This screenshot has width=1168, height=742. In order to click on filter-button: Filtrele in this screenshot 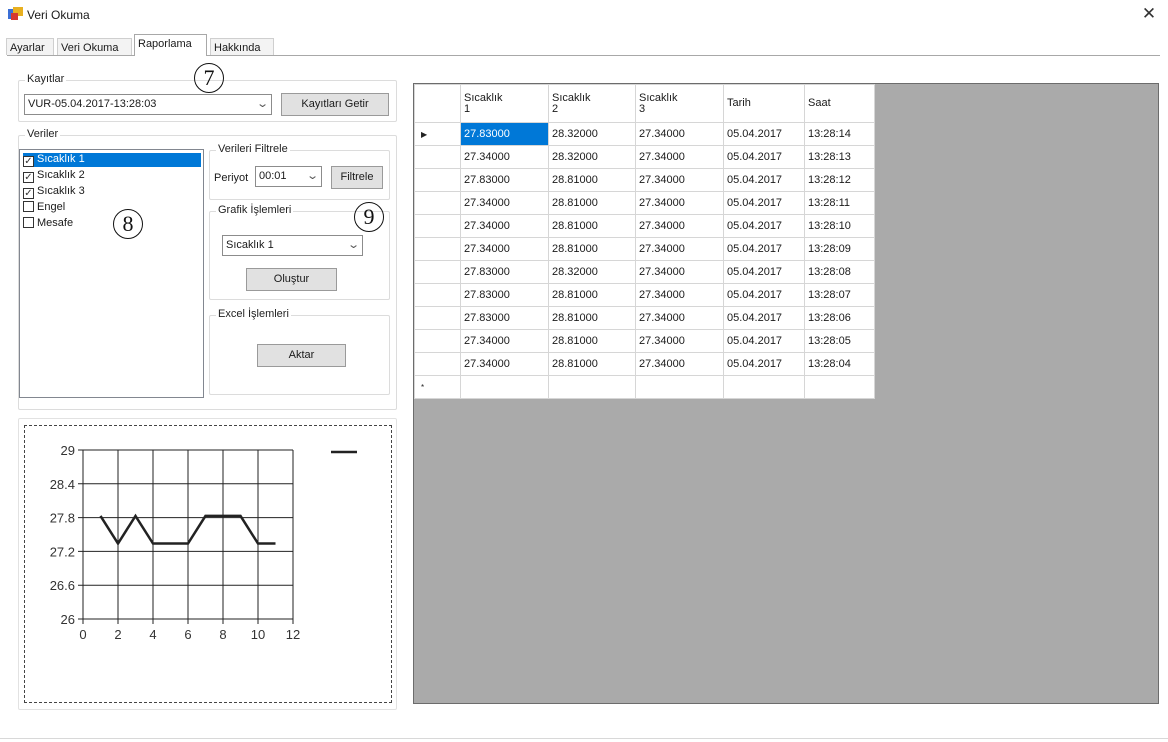, I will do `click(357, 177)`.